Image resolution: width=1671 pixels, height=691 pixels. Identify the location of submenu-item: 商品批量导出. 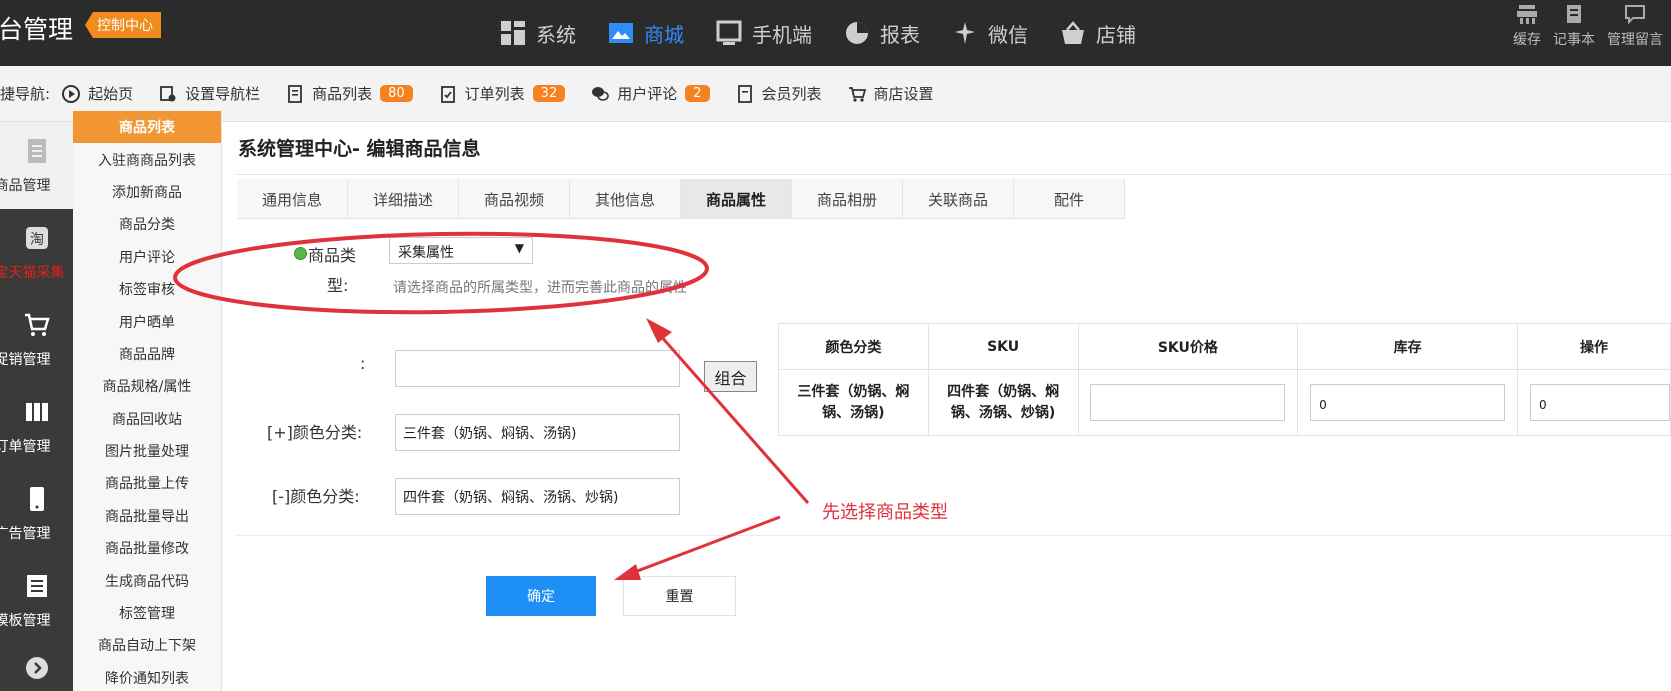
(147, 516).